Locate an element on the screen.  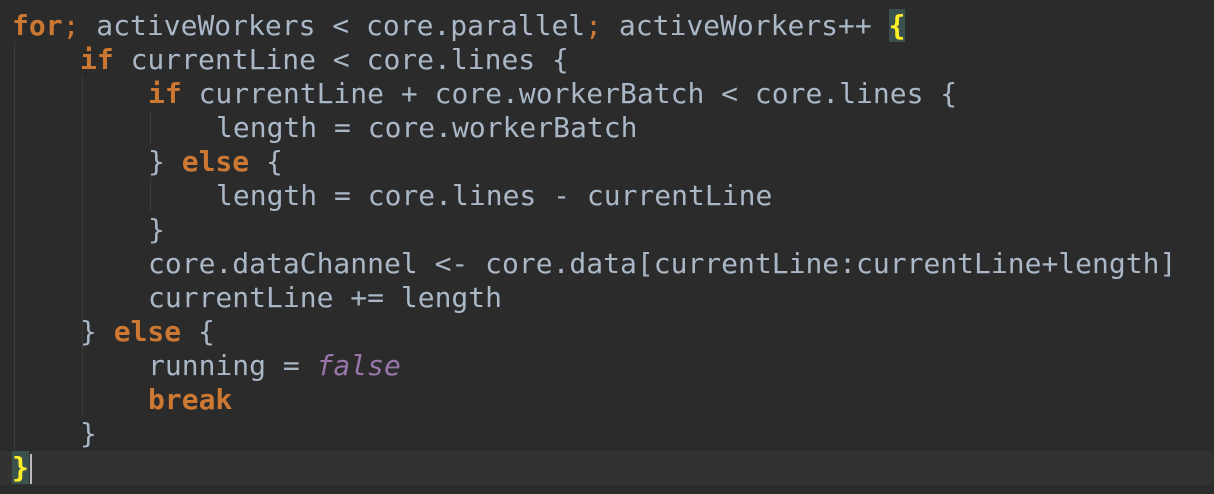
code-line-4: length = core.workerBatch is located at coordinates (426, 128).